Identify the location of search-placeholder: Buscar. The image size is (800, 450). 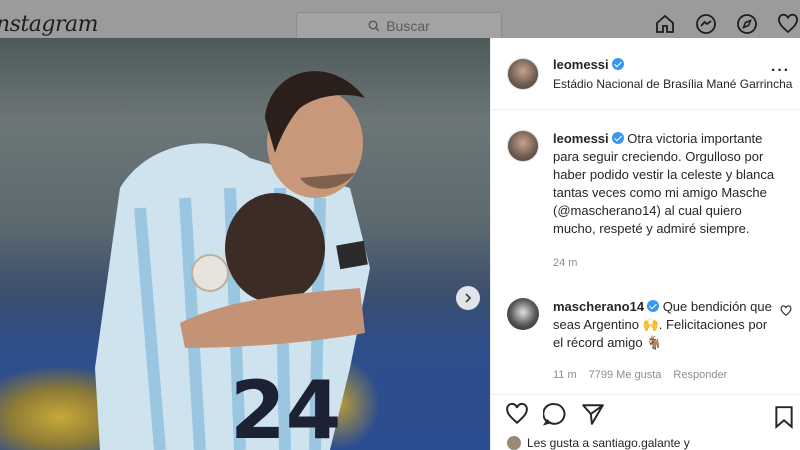
(408, 26).